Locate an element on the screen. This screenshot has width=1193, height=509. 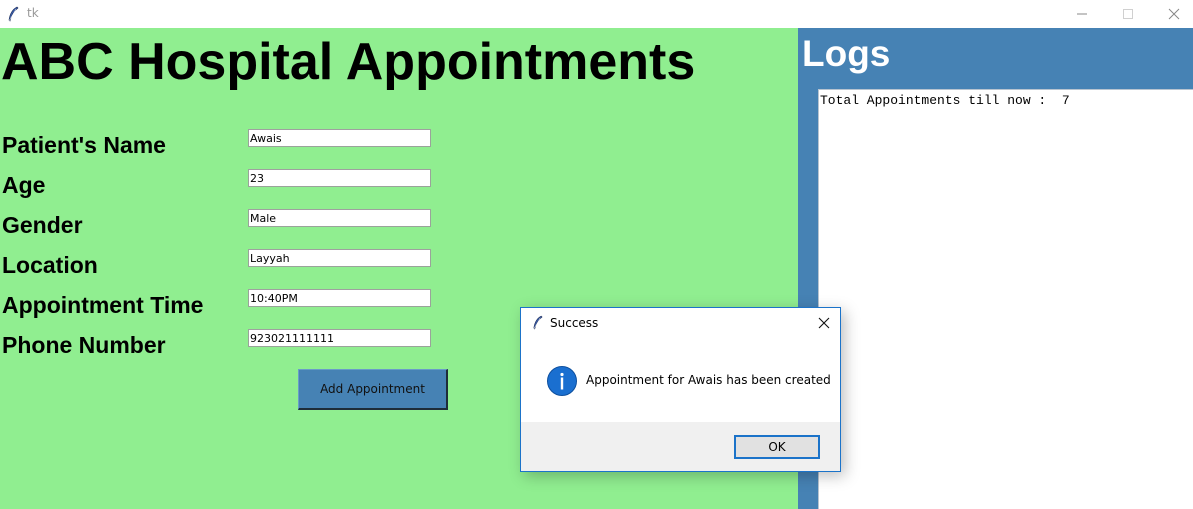
maximize-button is located at coordinates (1128, 14).